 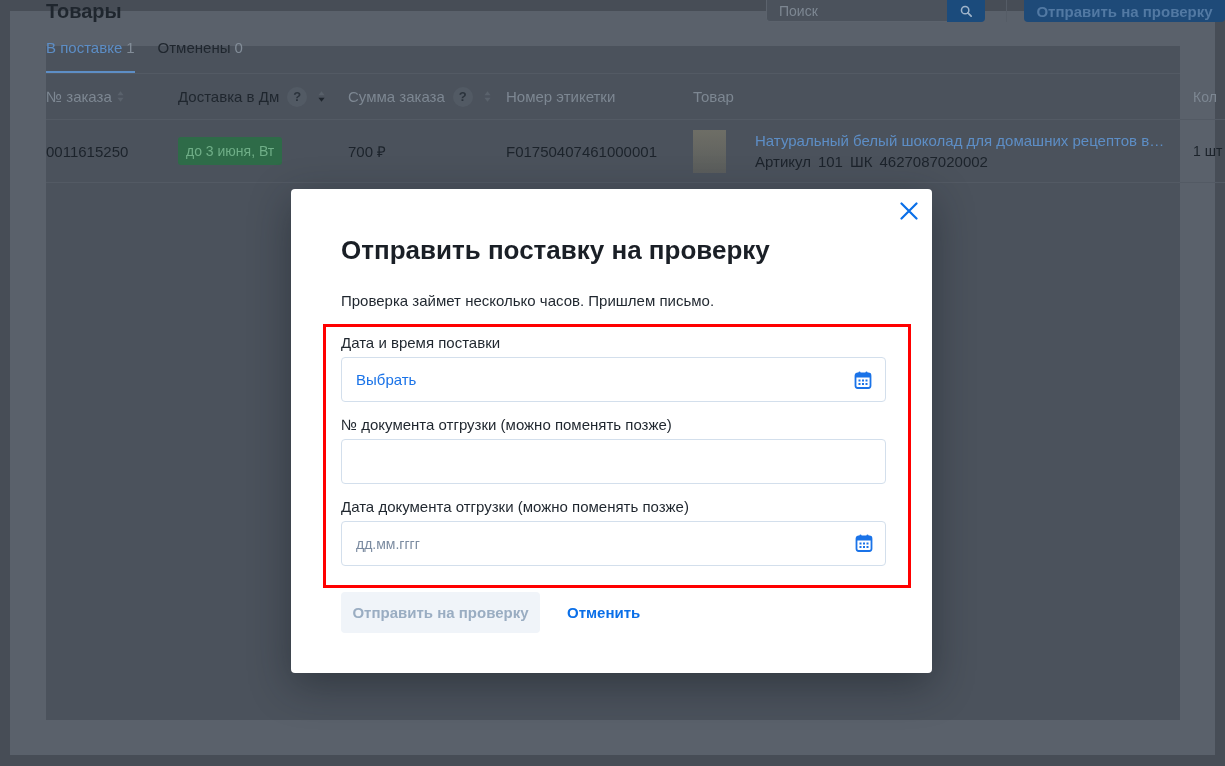 I want to click on close-icon, so click(x=909, y=211).